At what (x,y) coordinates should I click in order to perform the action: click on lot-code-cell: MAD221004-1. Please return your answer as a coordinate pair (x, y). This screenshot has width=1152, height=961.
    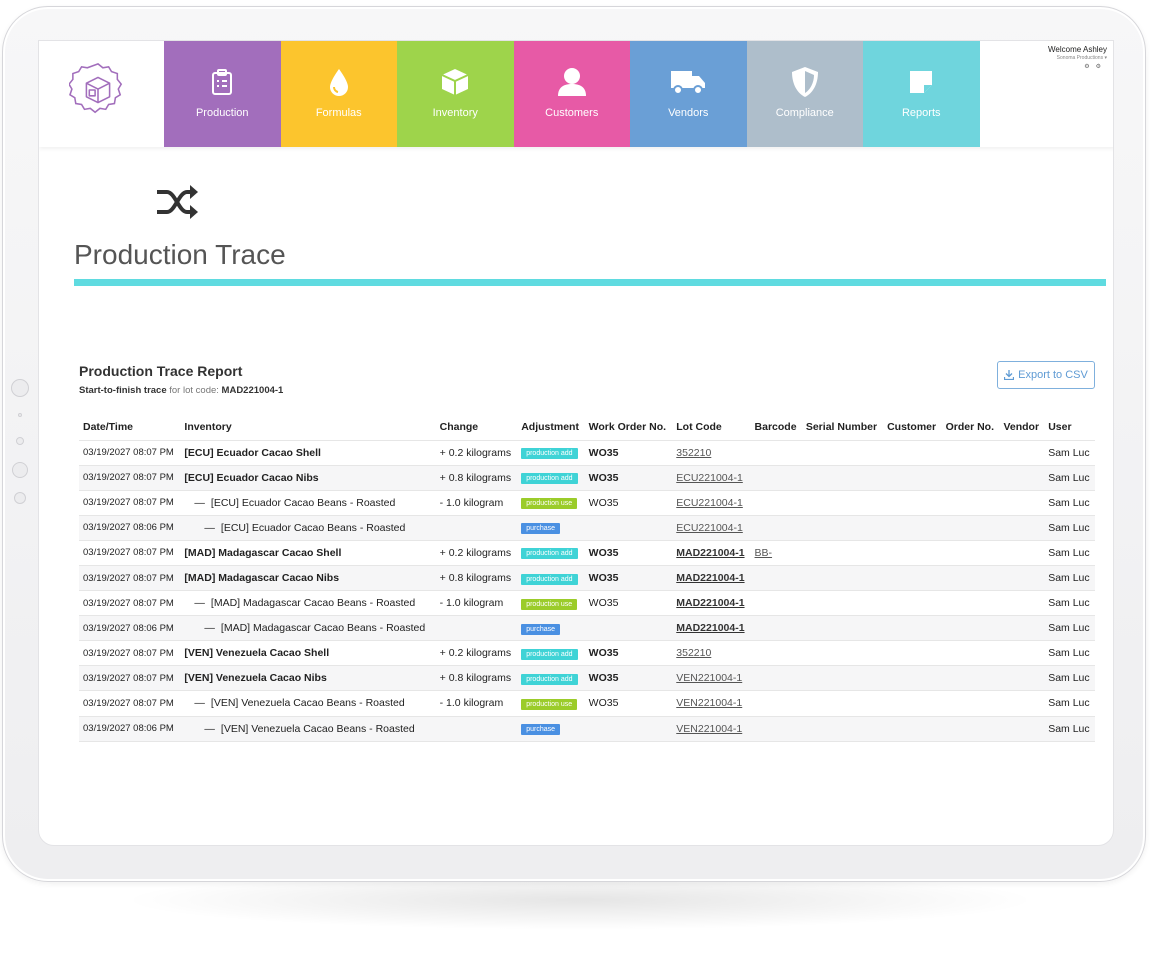
    Looking at the image, I should click on (711, 628).